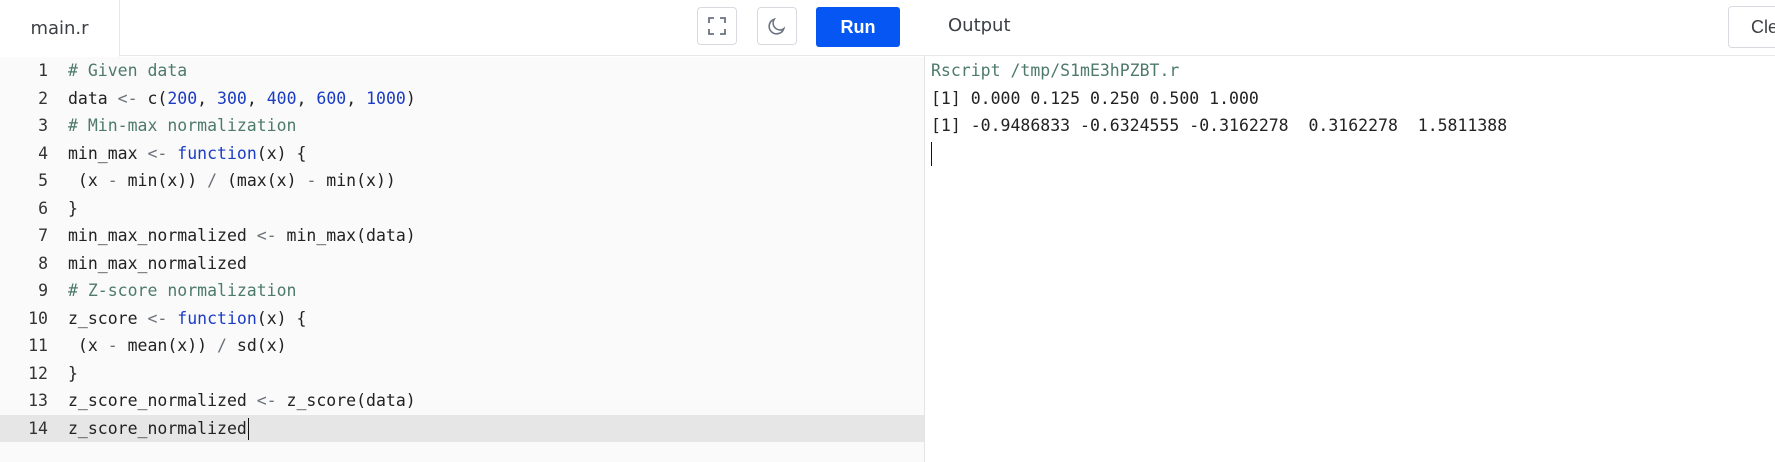  What do you see at coordinates (331, 98) in the screenshot?
I see `code-token: 600` at bounding box center [331, 98].